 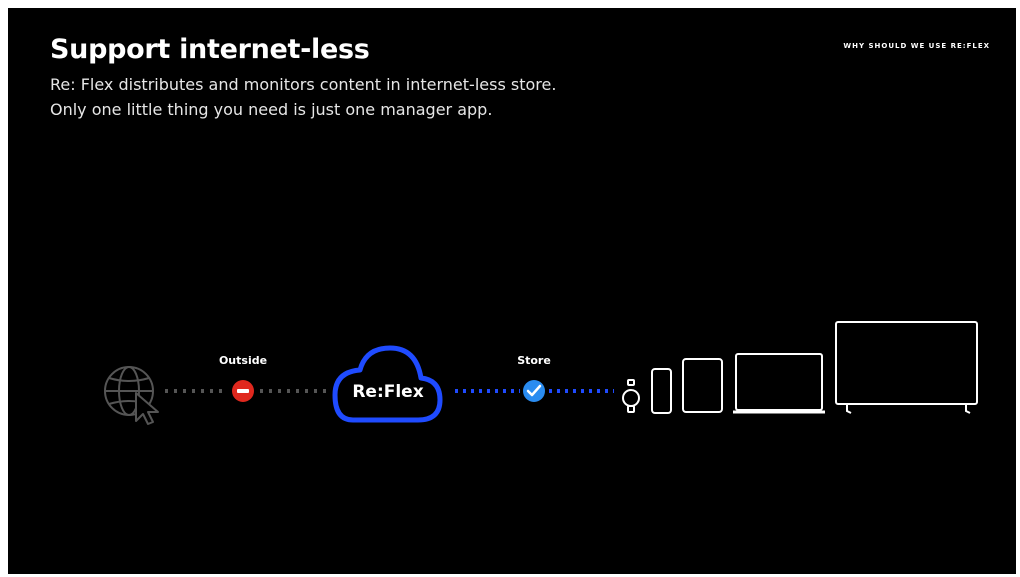 I want to click on blocked-icon, so click(x=243, y=391).